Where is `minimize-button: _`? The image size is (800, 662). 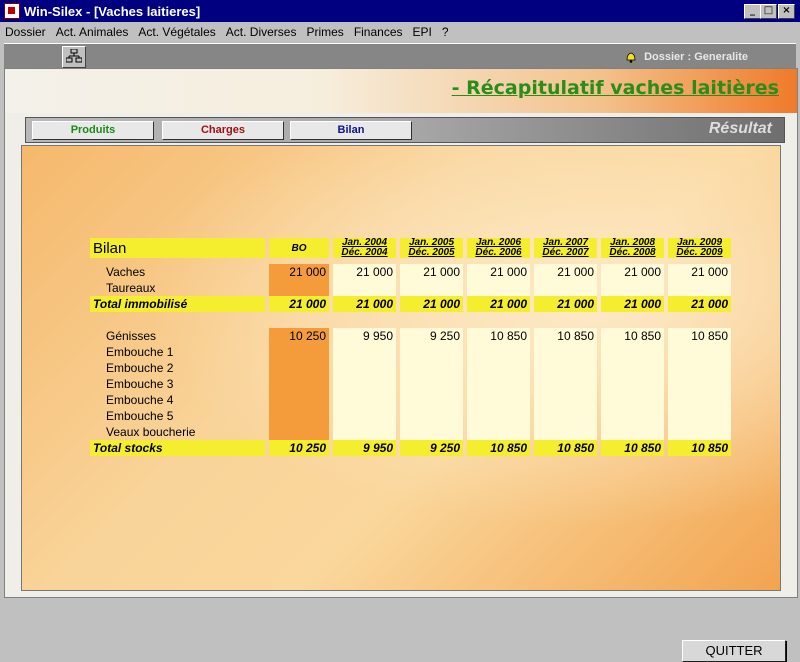
minimize-button: _ is located at coordinates (752, 11).